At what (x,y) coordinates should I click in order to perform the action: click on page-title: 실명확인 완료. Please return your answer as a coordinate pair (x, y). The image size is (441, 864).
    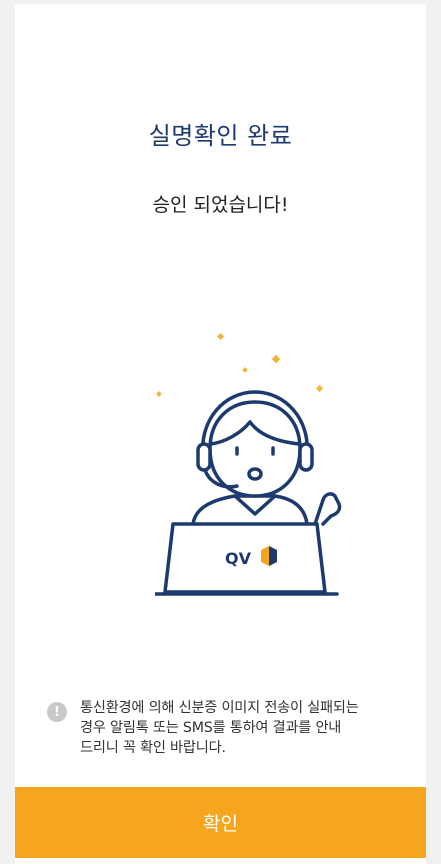
    Looking at the image, I should click on (220, 136).